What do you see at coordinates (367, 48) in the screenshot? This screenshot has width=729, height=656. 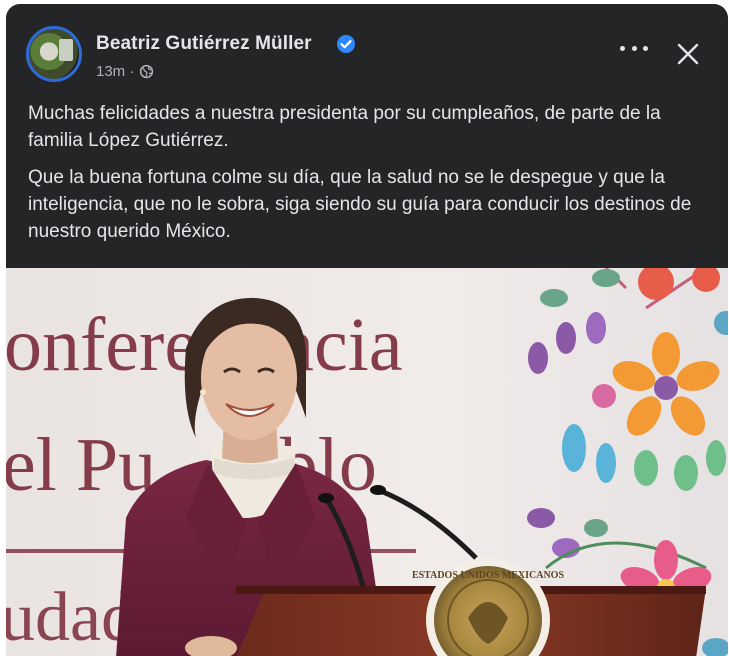 I see `post-header: Beatriz Gutiérrez Müller 13m ·` at bounding box center [367, 48].